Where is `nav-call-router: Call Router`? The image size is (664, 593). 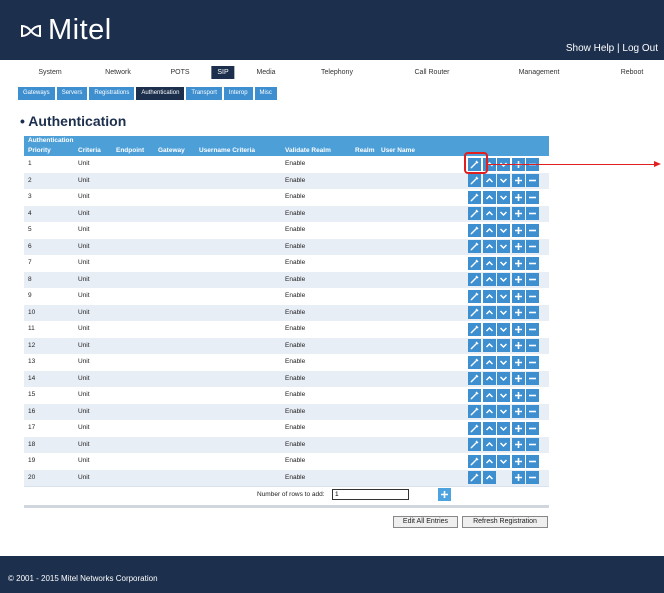
nav-call-router: Call Router is located at coordinates (431, 72).